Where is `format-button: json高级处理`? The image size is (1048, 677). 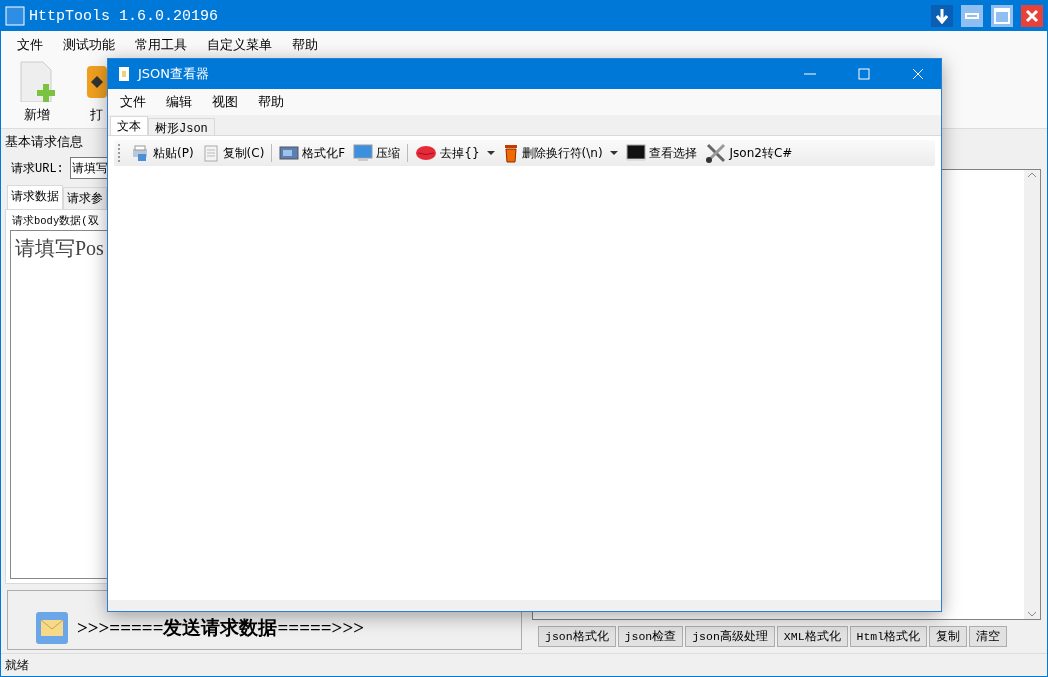 format-button: json高级处理 is located at coordinates (730, 636).